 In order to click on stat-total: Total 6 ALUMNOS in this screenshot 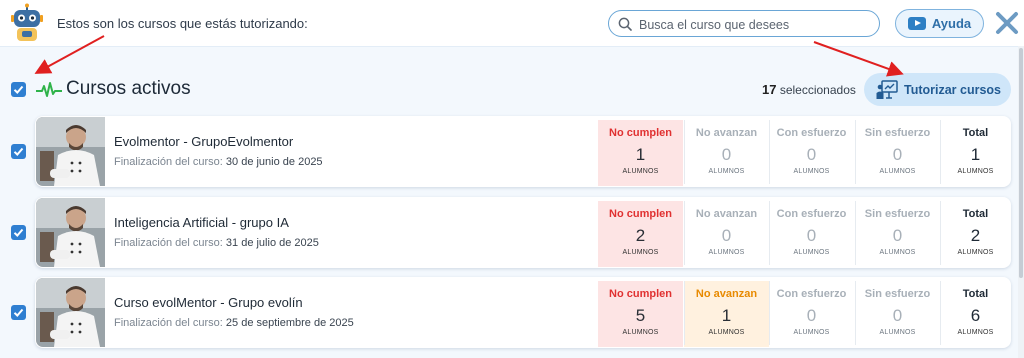, I will do `click(975, 314)`.